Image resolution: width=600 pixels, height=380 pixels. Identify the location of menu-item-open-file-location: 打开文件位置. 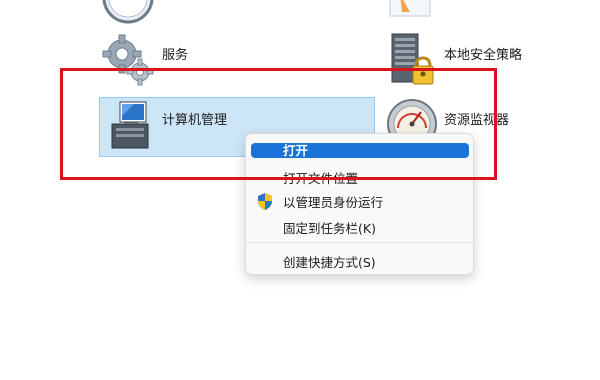
(360, 177).